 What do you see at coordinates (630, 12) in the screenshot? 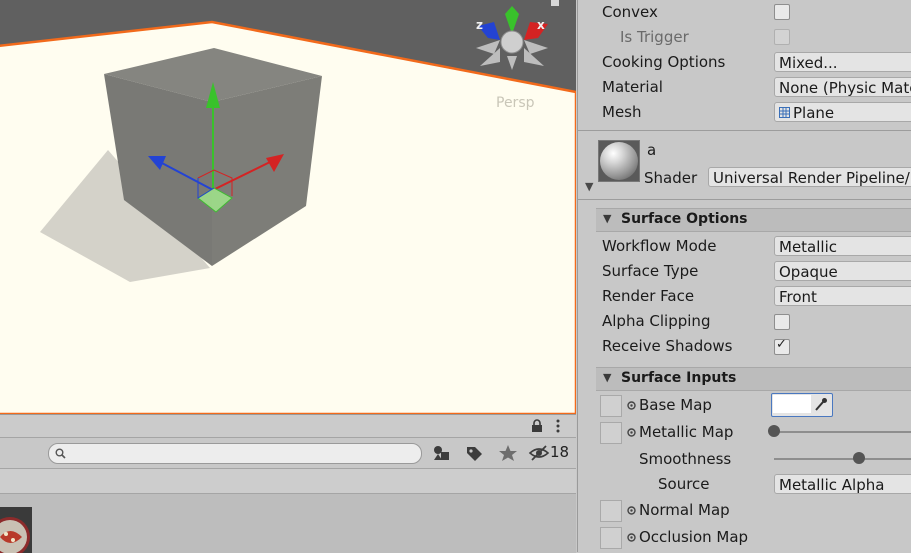
I see `convex-label: Convex` at bounding box center [630, 12].